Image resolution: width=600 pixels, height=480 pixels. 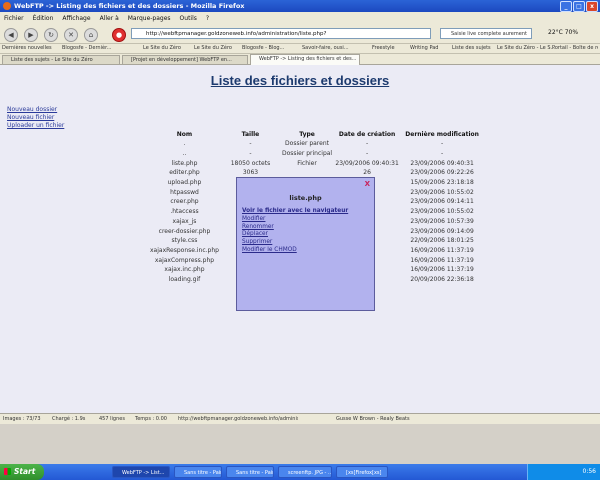 What do you see at coordinates (184, 280) in the screenshot?
I see `cell-name: loading.gif` at bounding box center [184, 280].